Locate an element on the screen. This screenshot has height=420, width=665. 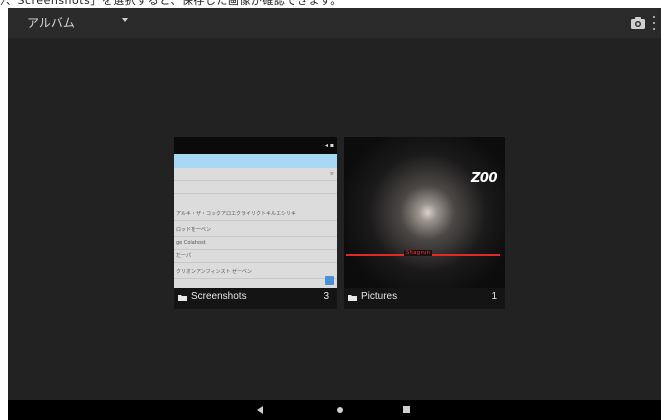
thumbnail-row: だーパ is located at coordinates (255, 256).